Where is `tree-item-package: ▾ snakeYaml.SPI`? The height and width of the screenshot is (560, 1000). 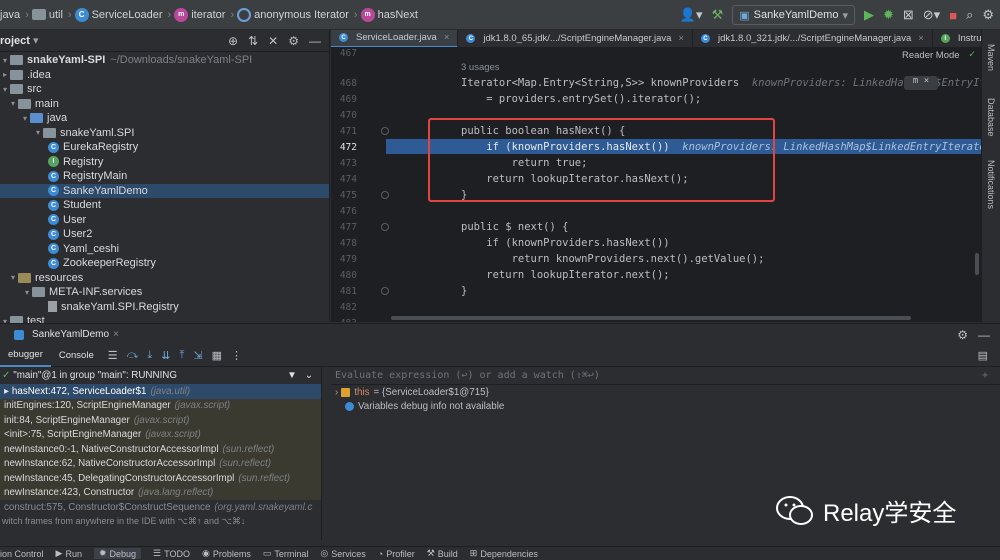
tree-item-package: ▾ snakeYaml.SPI is located at coordinates (164, 133).